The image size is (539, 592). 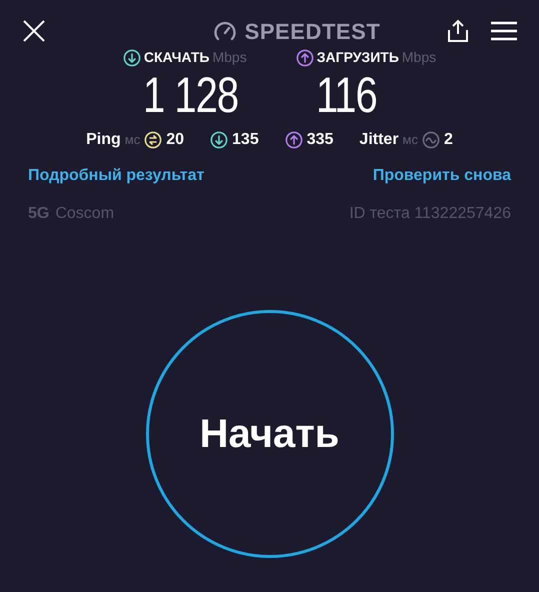 I want to click on app-title: SPEEDTEST, so click(x=312, y=32).